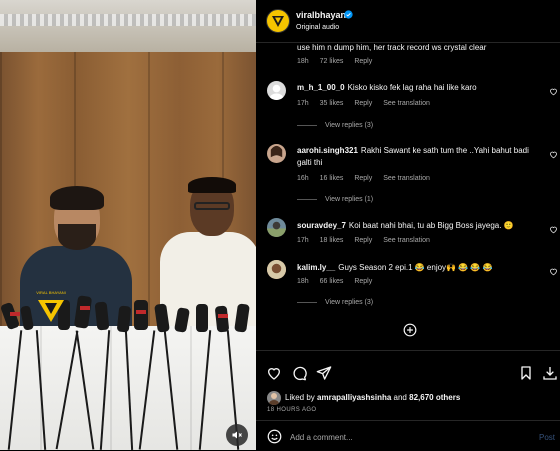 The height and width of the screenshot is (451, 560). I want to click on comment-meta: 17h 35 likes Reply See translation, so click(368, 103).